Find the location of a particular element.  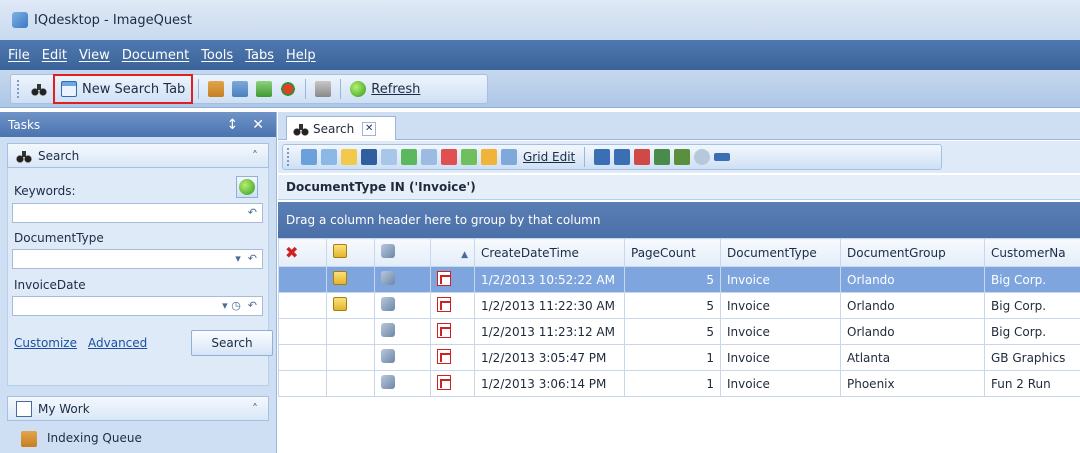

dropdown-arrow-icon: ▾ ↶ is located at coordinates (246, 258).